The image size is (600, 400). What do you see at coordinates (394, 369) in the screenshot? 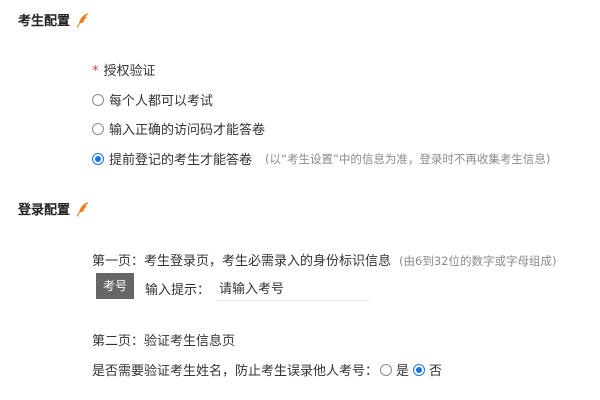
I see `verify-yes-option: 是` at bounding box center [394, 369].